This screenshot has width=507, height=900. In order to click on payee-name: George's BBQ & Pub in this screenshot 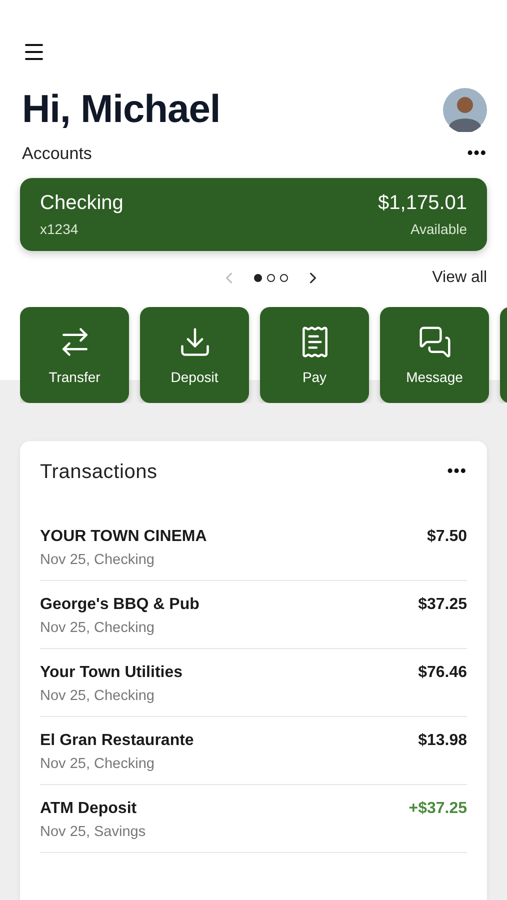, I will do `click(120, 605)`.